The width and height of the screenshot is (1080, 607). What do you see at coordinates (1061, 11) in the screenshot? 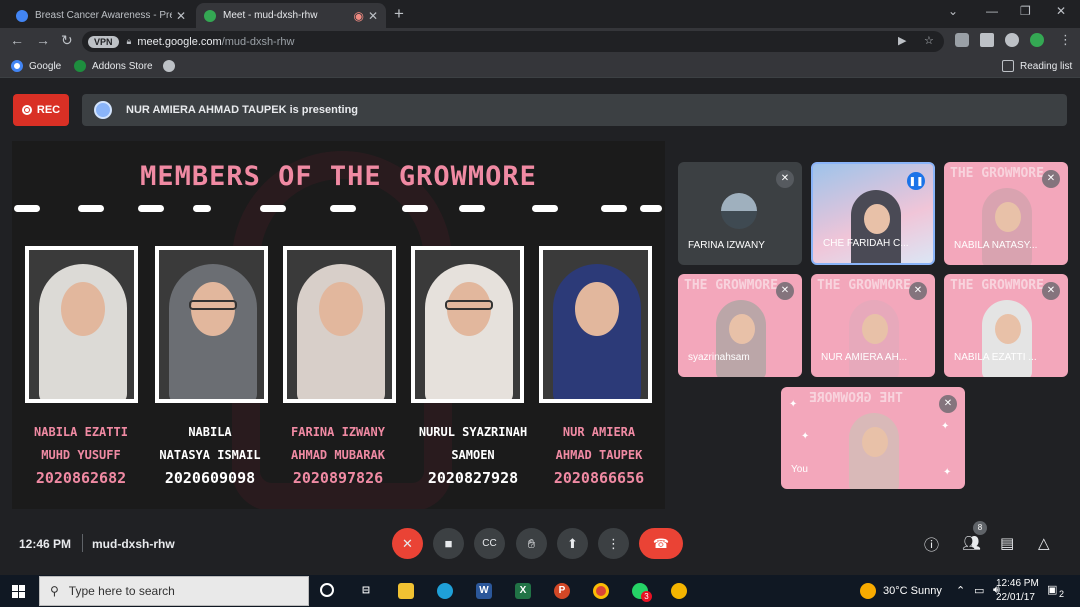
I see `close-window-button: ✕` at bounding box center [1061, 11].